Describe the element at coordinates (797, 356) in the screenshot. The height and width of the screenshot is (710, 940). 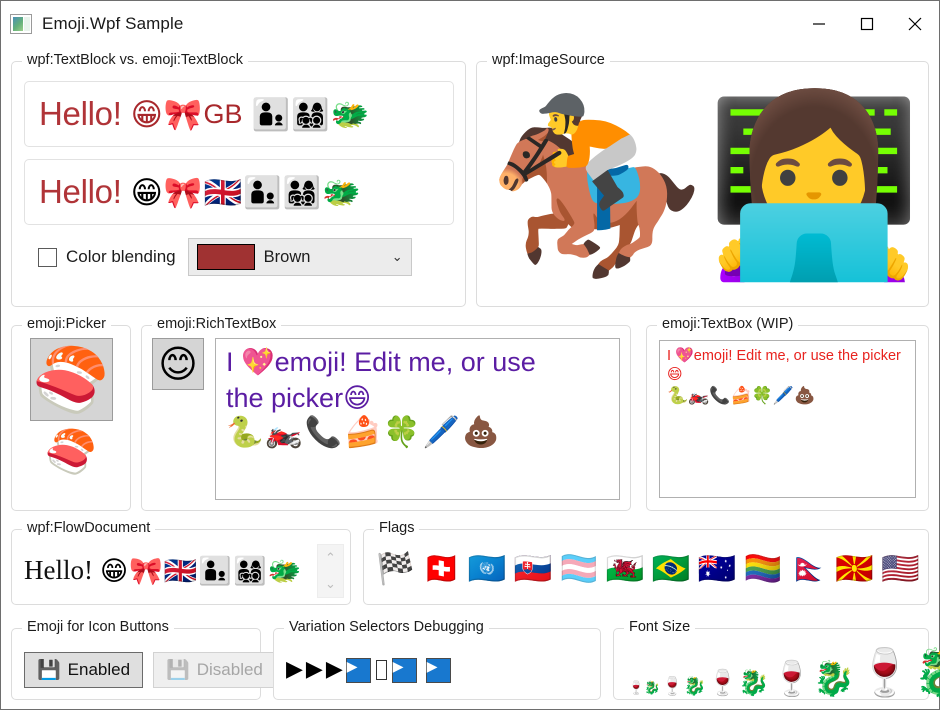
I see `textbox-text-body: emoji! Edit me, or use the picker` at that location.